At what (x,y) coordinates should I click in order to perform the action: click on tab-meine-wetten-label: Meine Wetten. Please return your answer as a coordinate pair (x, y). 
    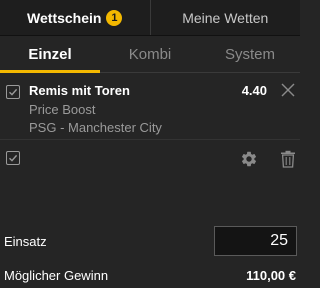
    Looking at the image, I should click on (225, 17).